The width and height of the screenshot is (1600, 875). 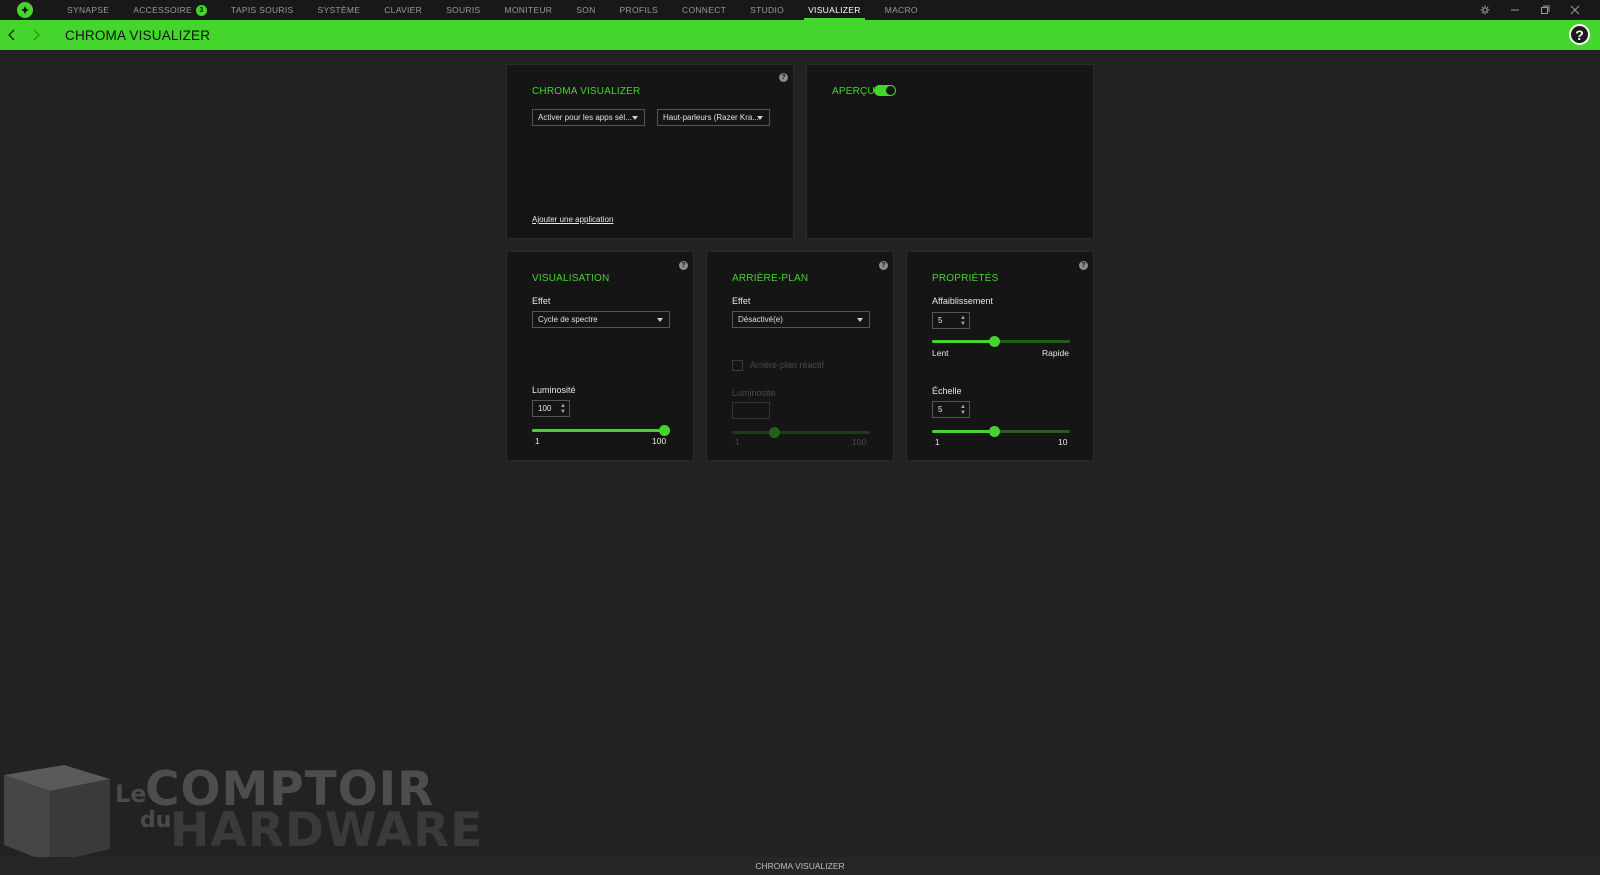 I want to click on tab-label: SYSTÈME, so click(x=339, y=10).